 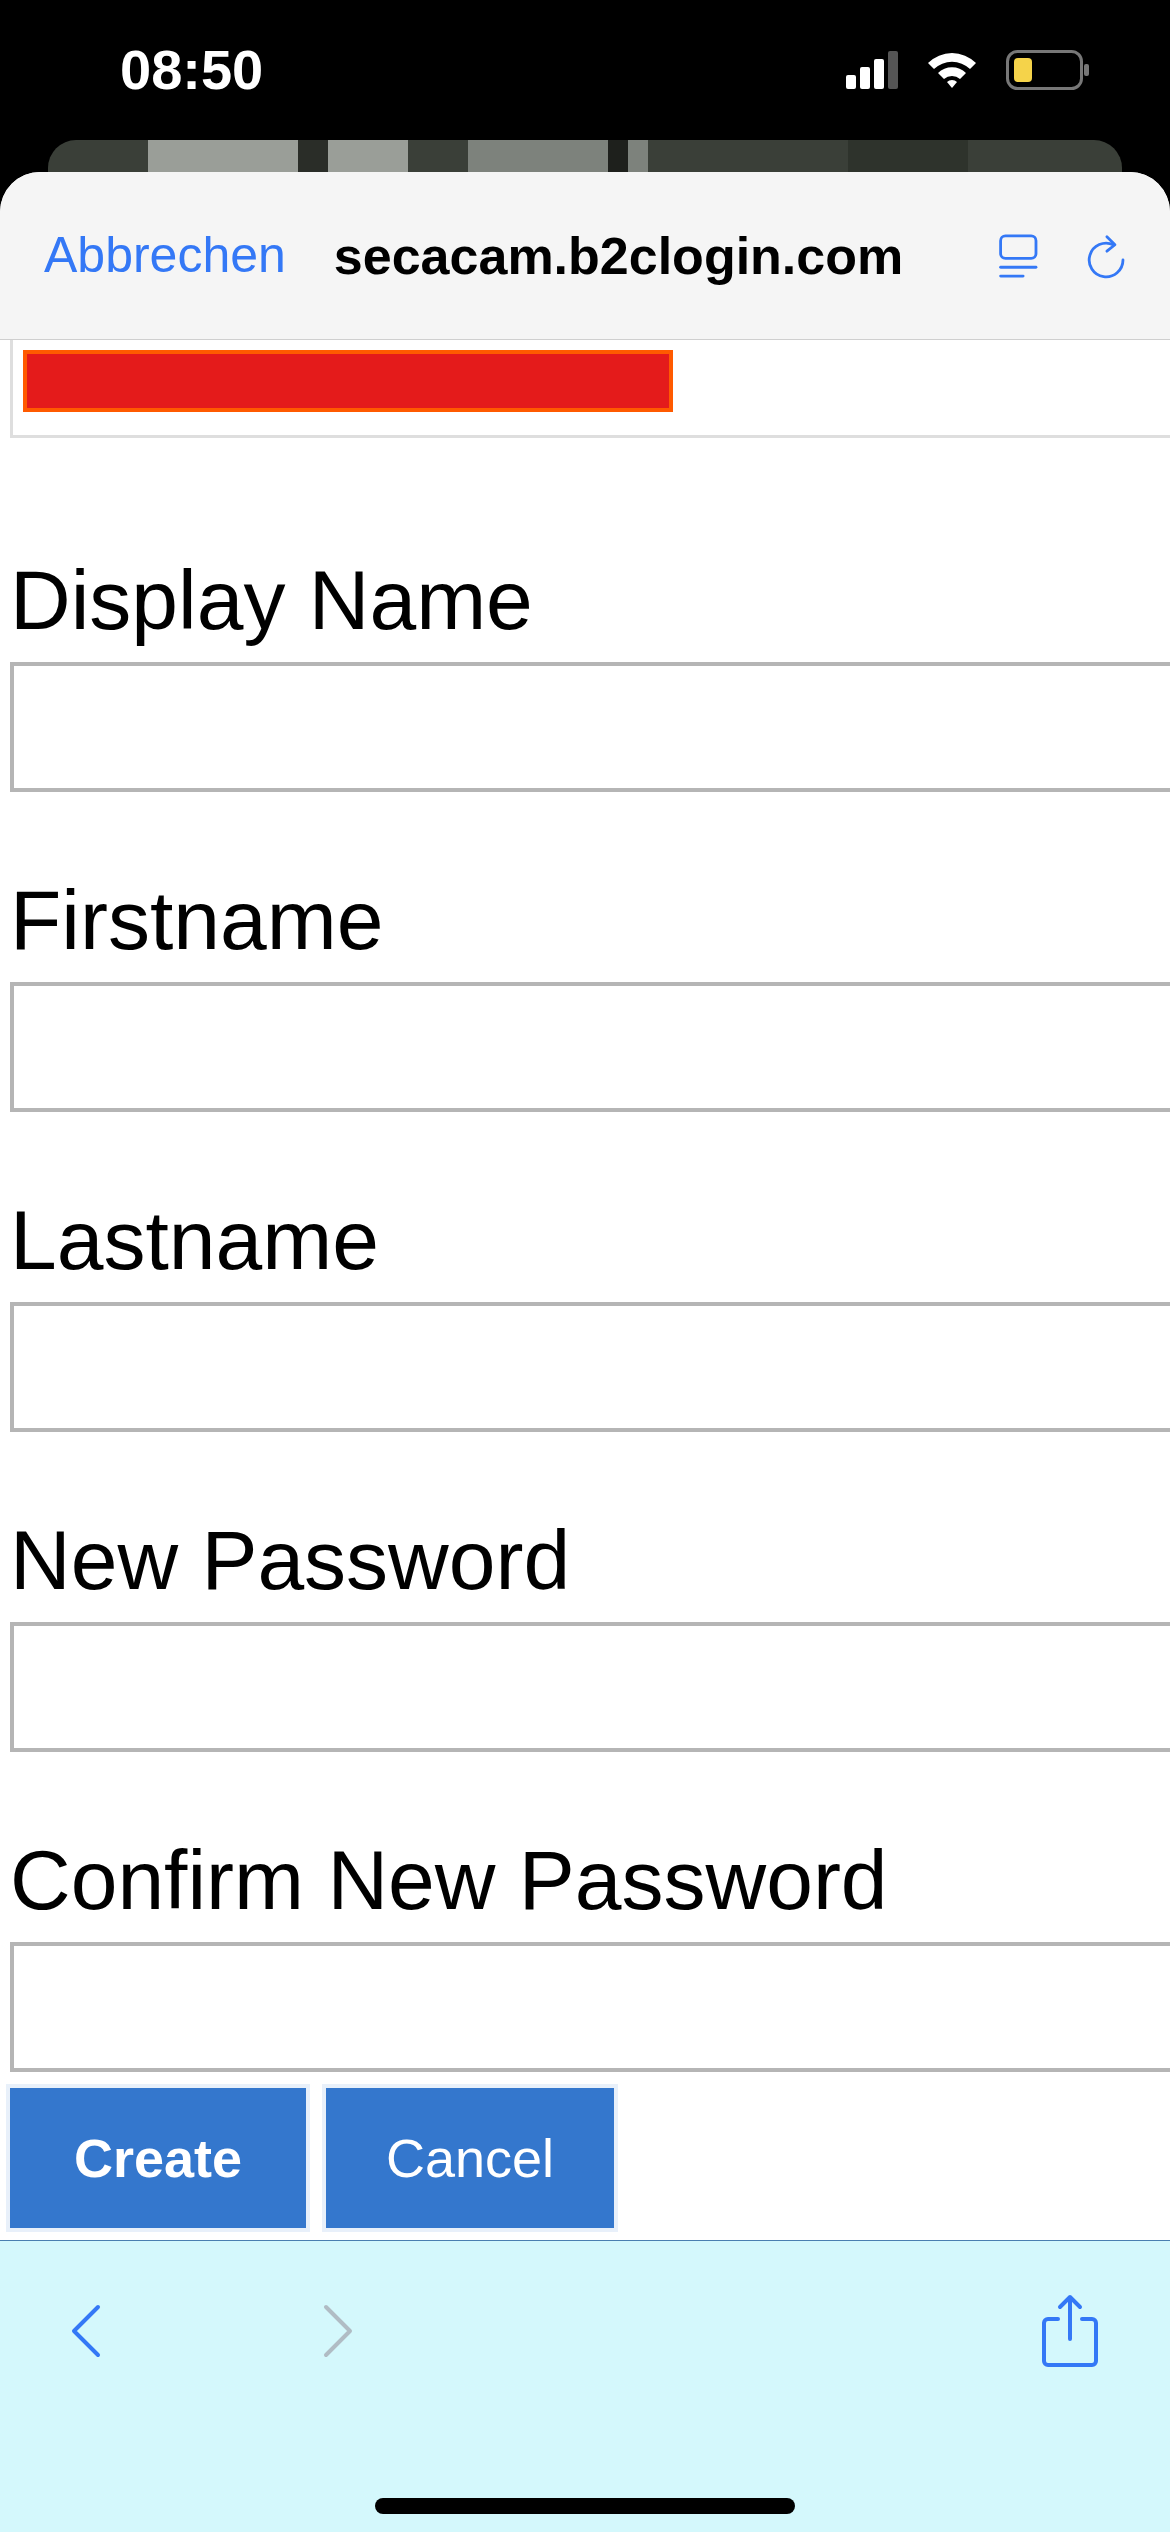 What do you see at coordinates (290, 1560) in the screenshot?
I see `field-label: New Password` at bounding box center [290, 1560].